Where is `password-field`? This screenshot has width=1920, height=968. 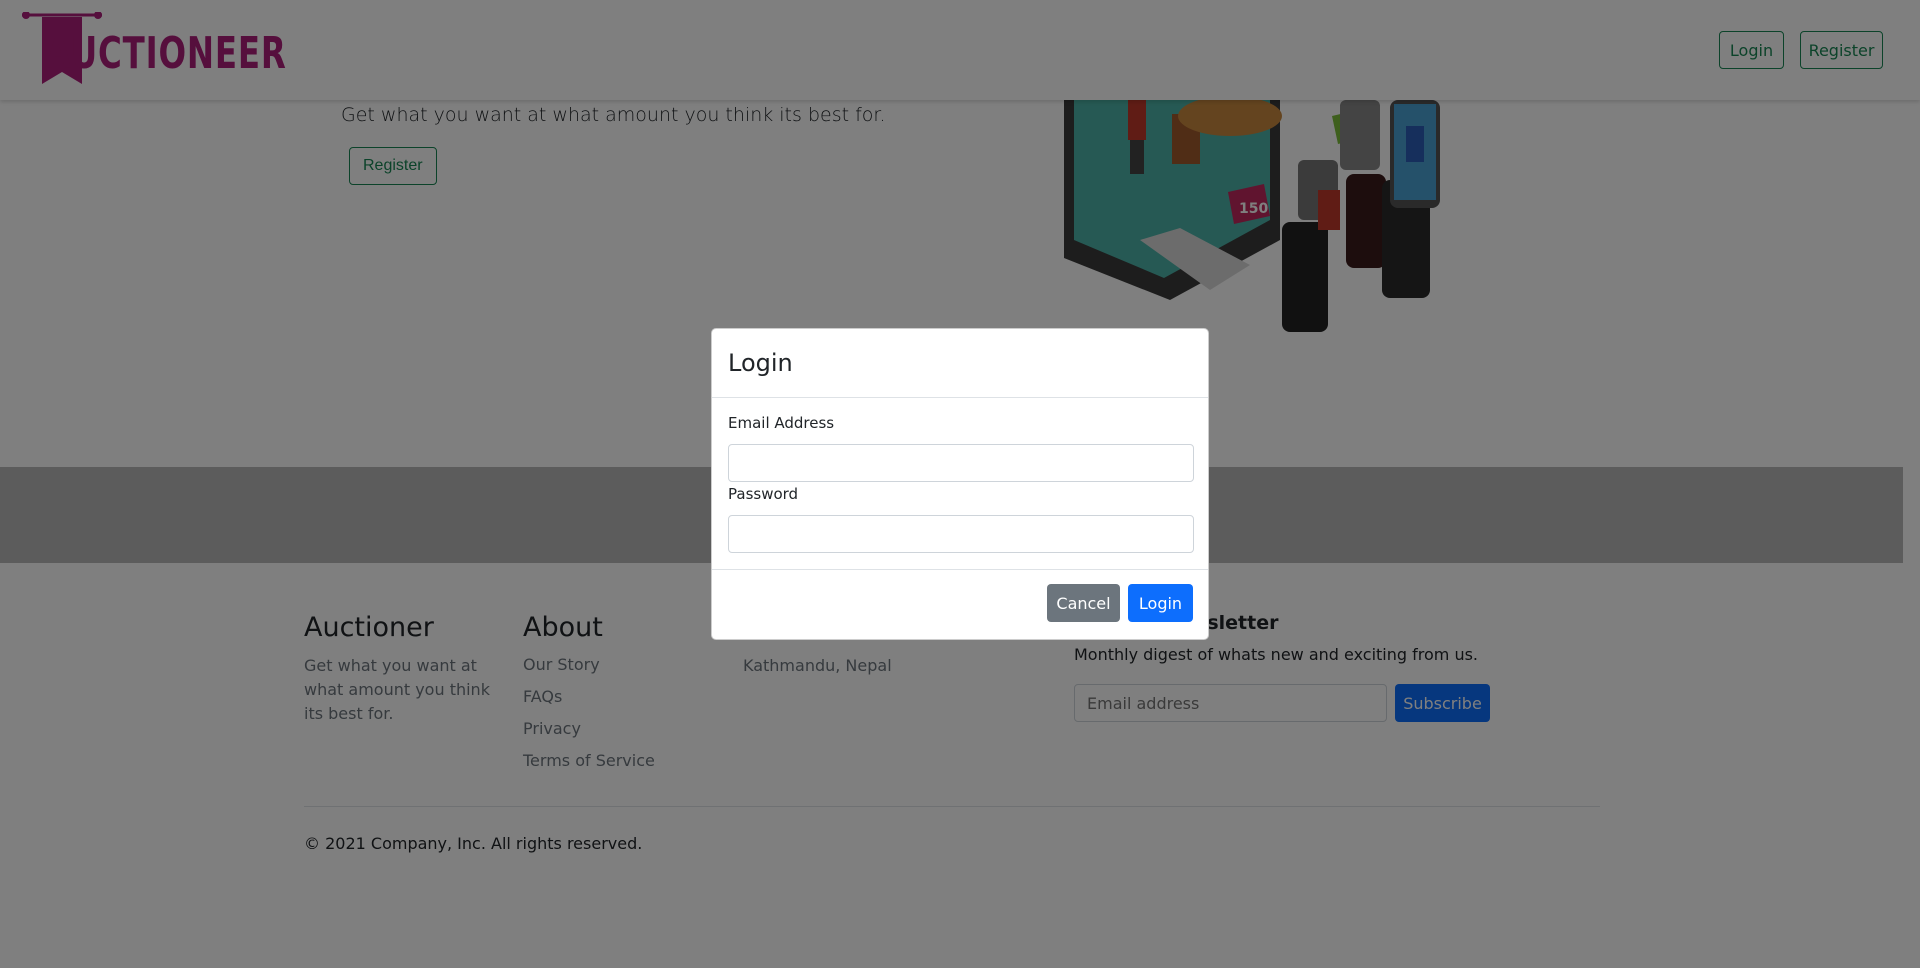
password-field is located at coordinates (961, 534).